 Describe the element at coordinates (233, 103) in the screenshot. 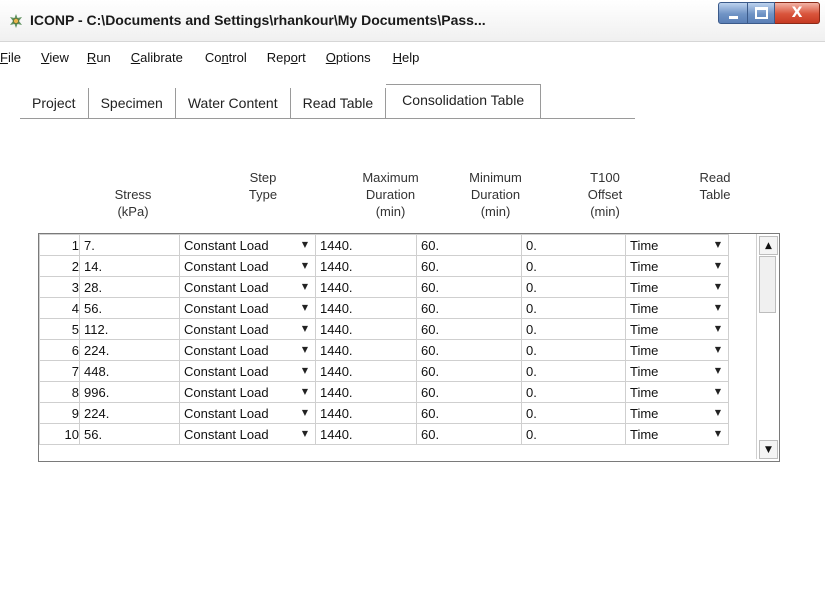

I see `tab-water-content: Water Content` at that location.